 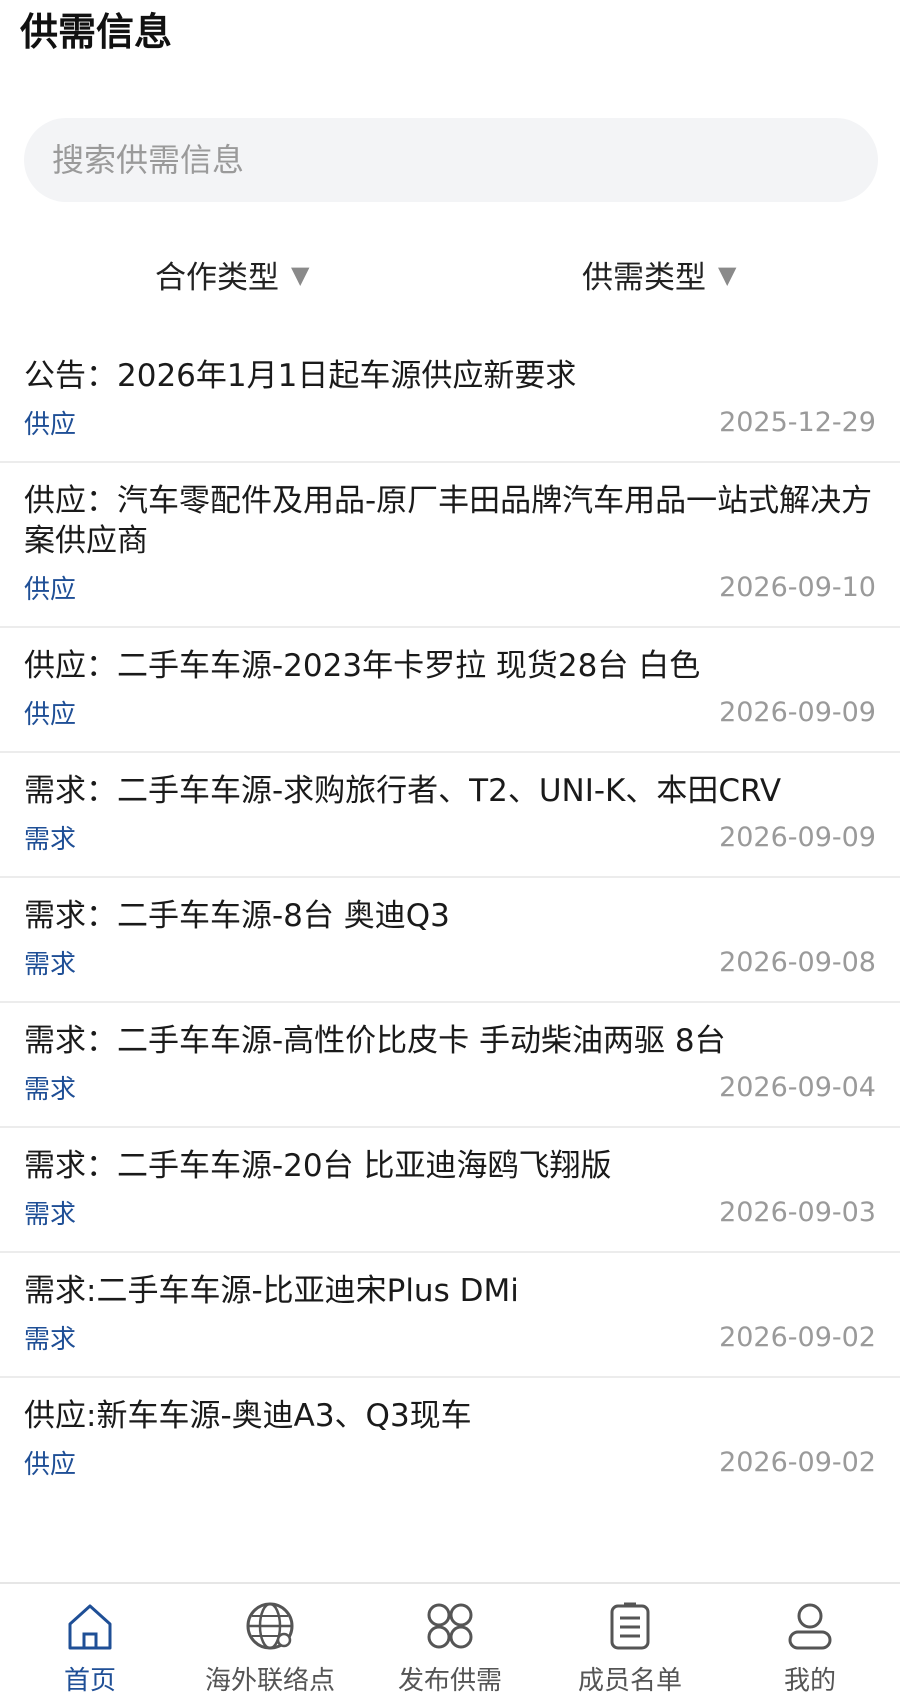 I want to click on tab-member-list: 成员名单, so click(x=630, y=1641).